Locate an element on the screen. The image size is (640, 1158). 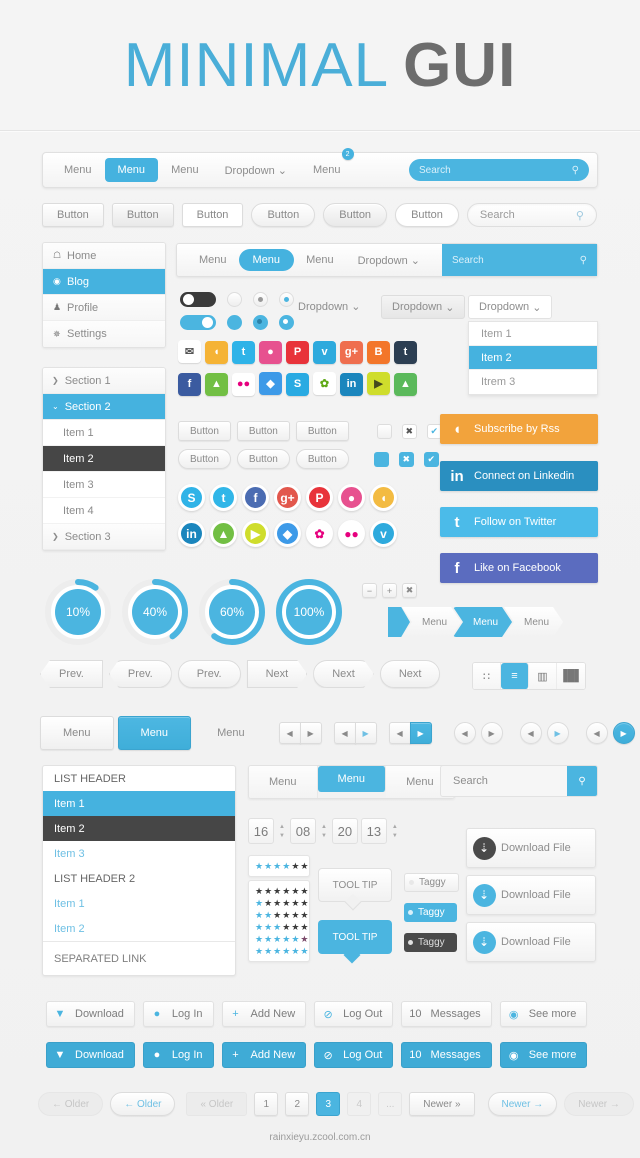
dropdown-plain: Dropdown ⌄ is located at coordinates (329, 306).